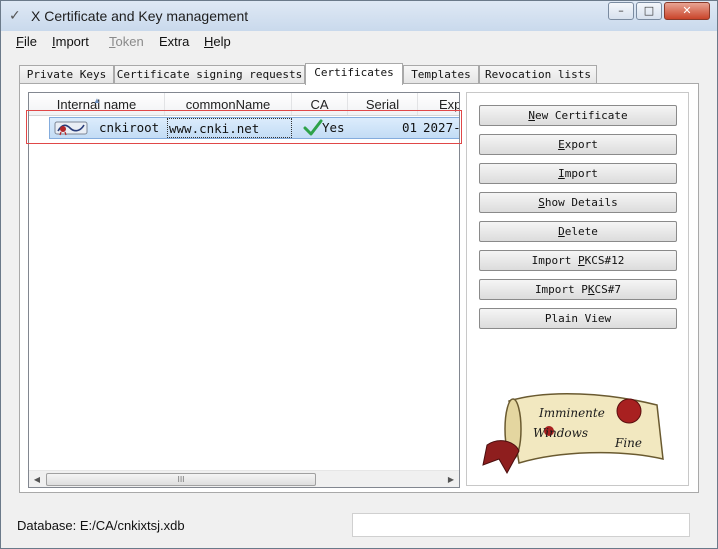 The width and height of the screenshot is (718, 549). I want to click on table-header: ▲ Internal name commonName CA Serial Exp, so click(244, 104).